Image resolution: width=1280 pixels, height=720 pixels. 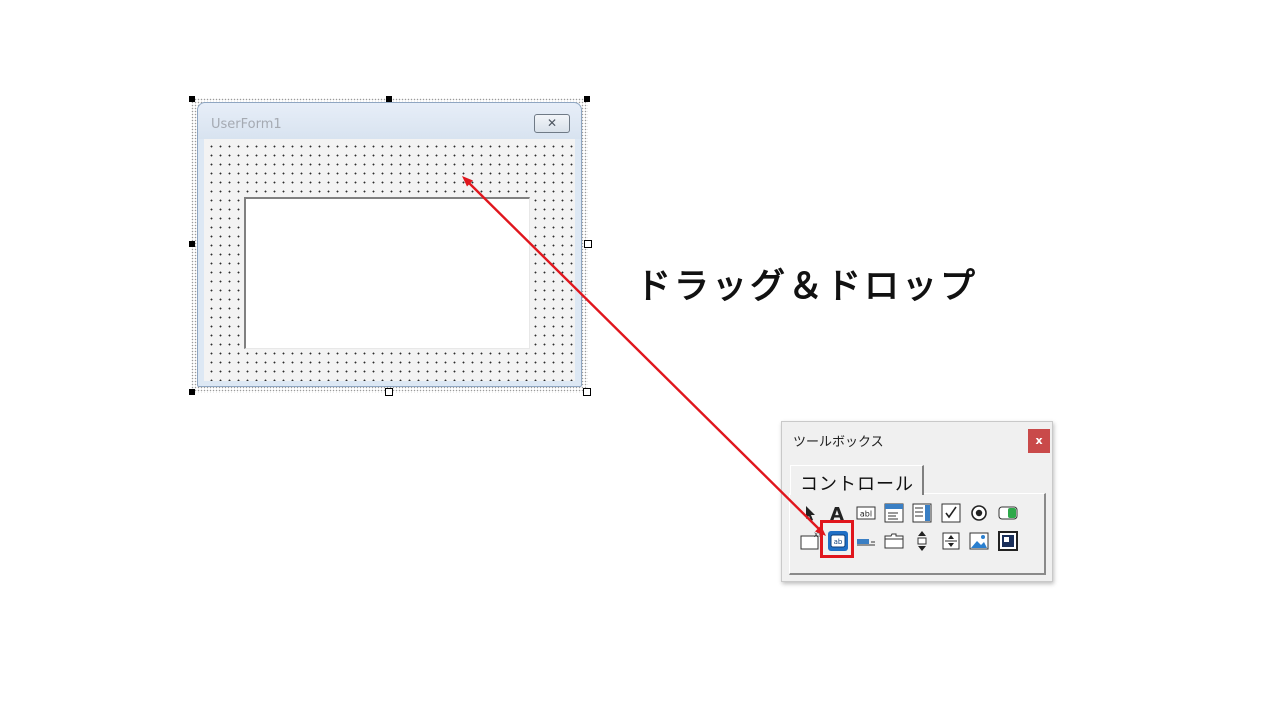 I want to click on refedit-icon, so click(x=1008, y=541).